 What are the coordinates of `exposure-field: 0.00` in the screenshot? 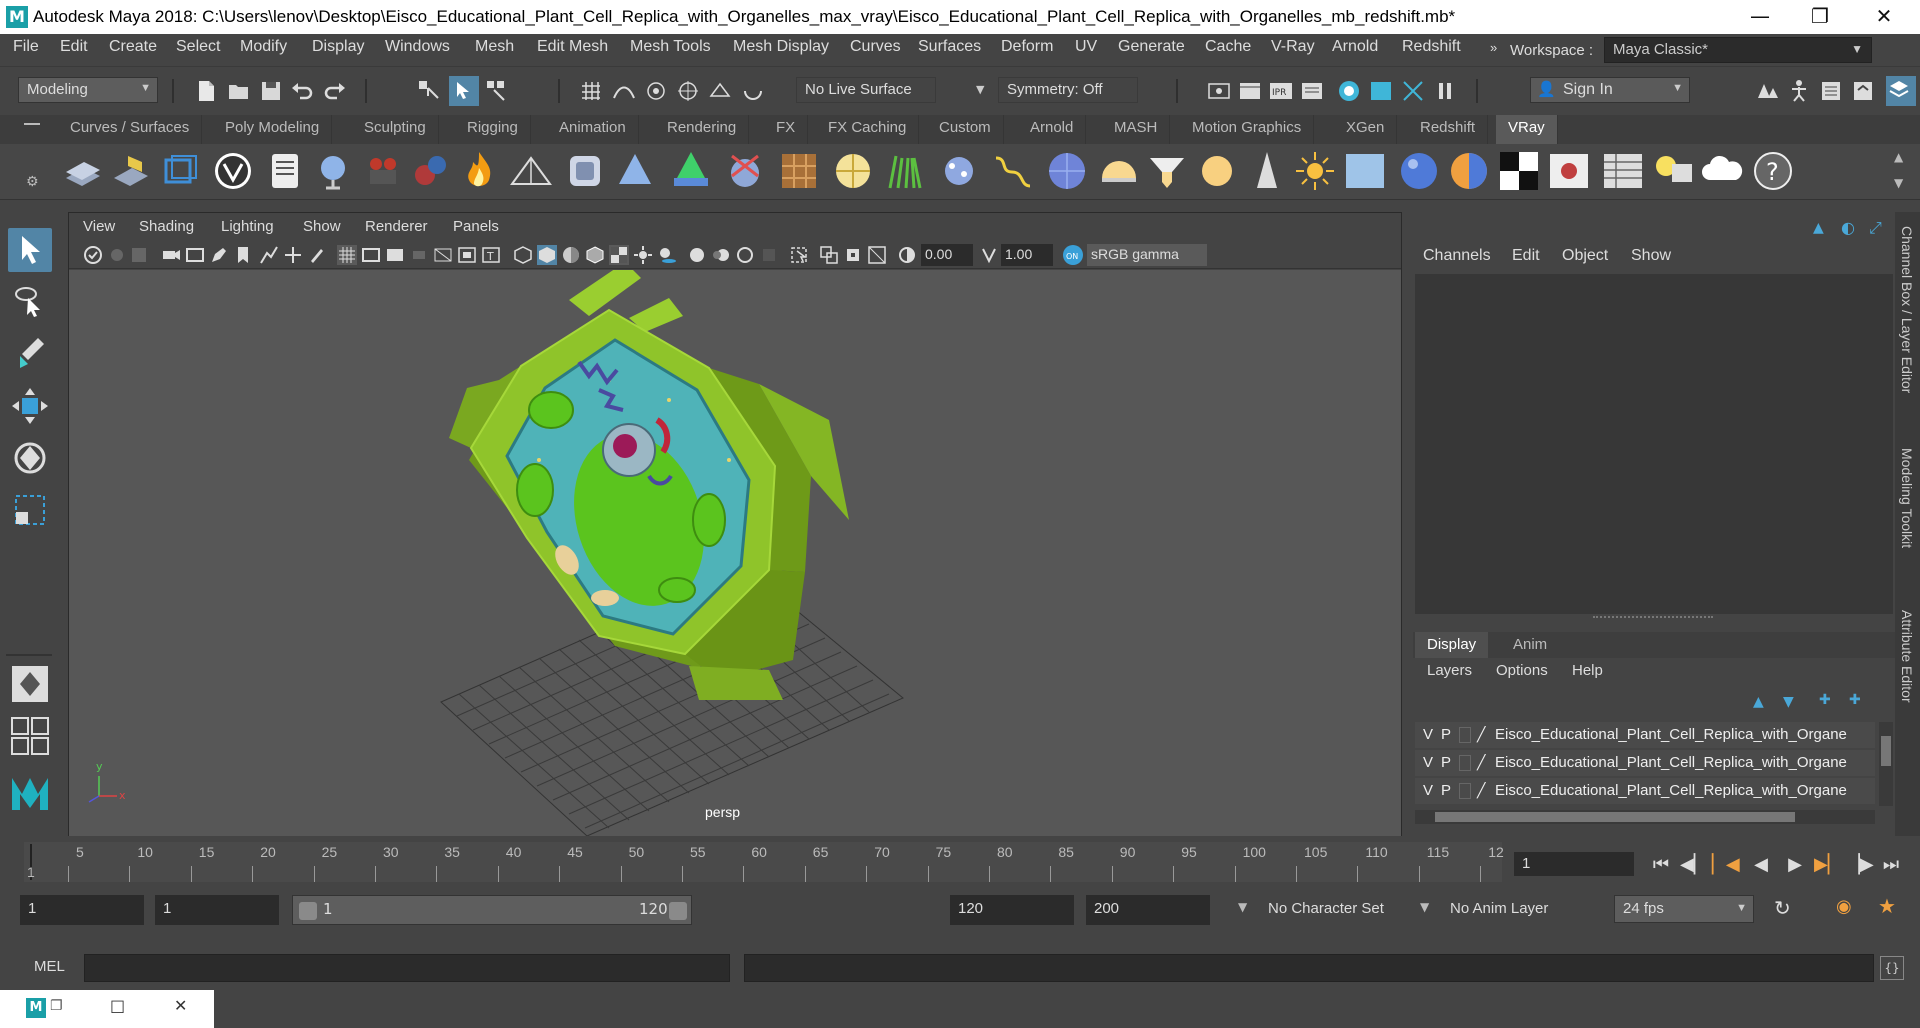 It's located at (947, 255).